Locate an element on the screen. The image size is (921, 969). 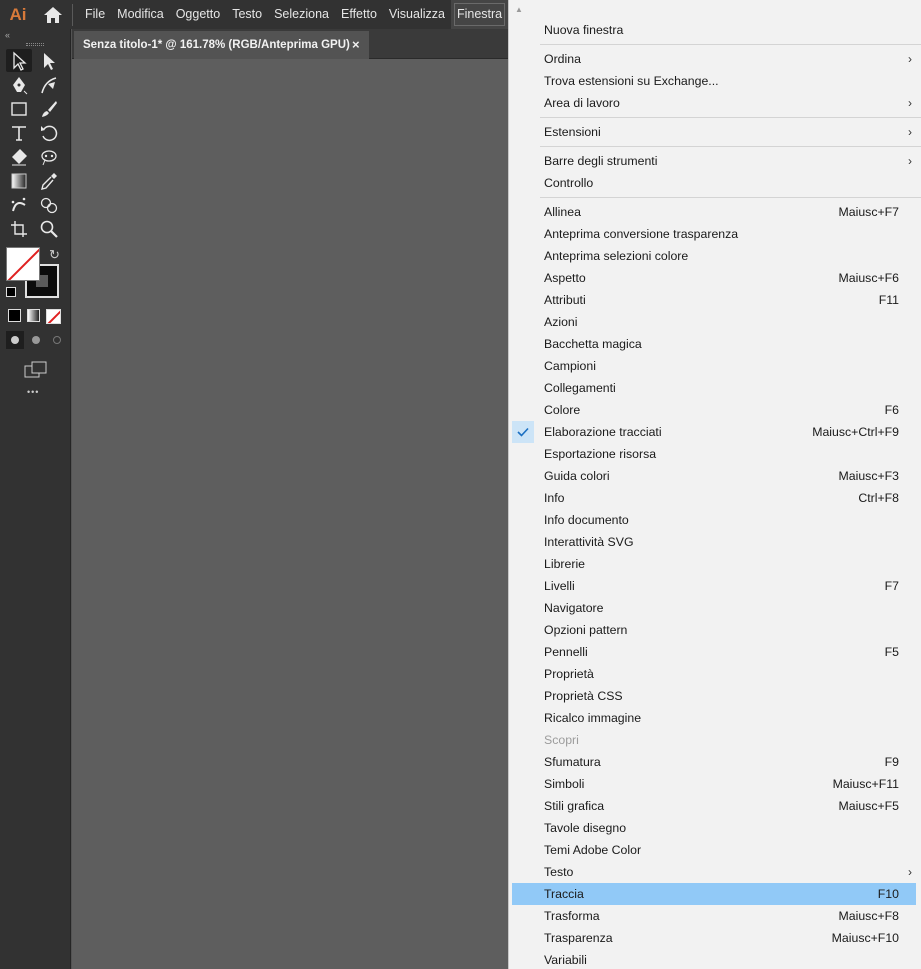
menu-item-label: Ordina is located at coordinates (562, 59).